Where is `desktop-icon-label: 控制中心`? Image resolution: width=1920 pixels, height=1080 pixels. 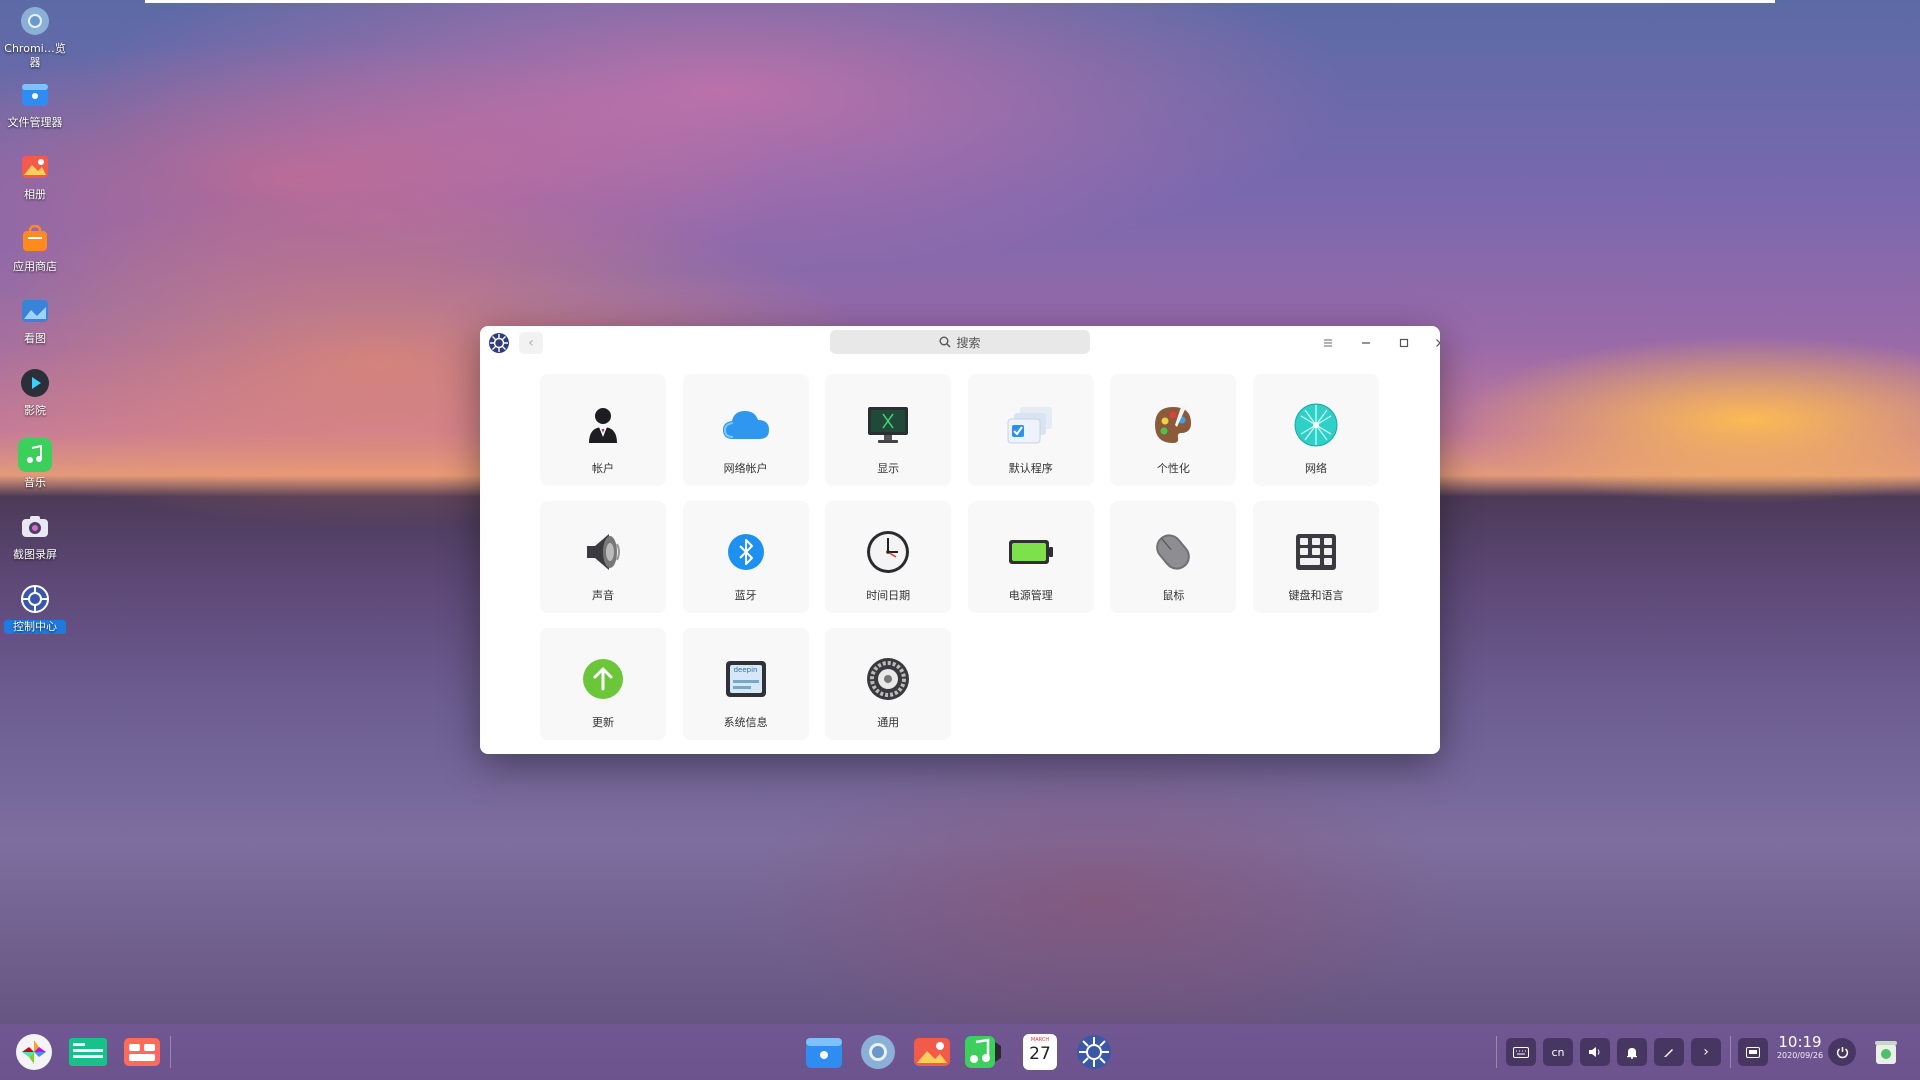
desktop-icon-label: 控制中心 is located at coordinates (35, 627).